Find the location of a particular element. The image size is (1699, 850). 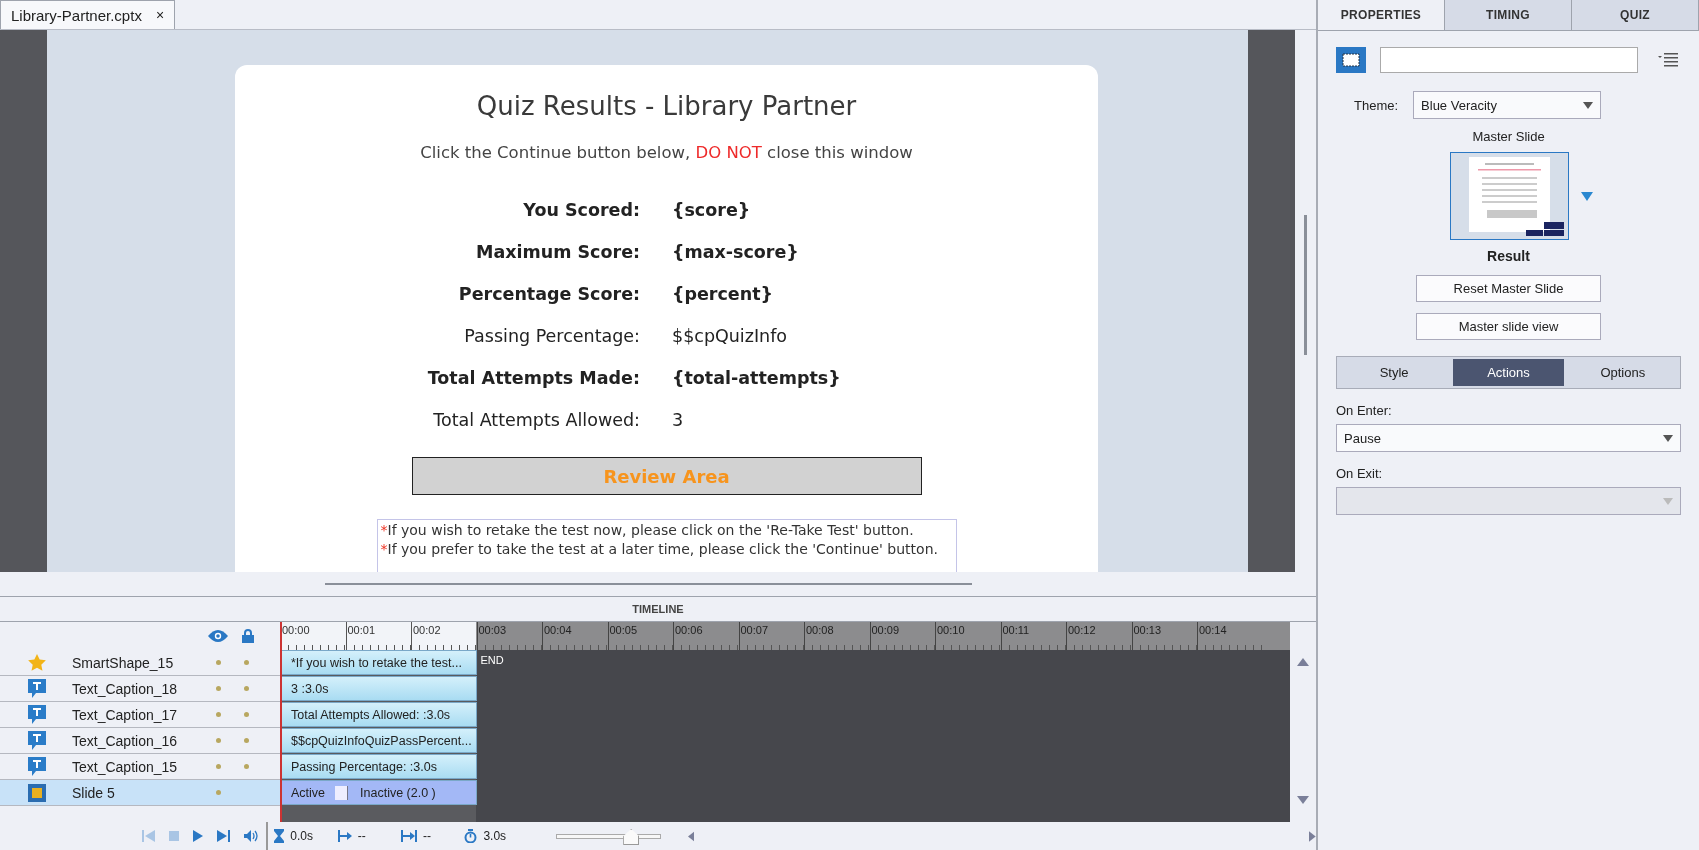

sub-tab: Options is located at coordinates (1622, 372).